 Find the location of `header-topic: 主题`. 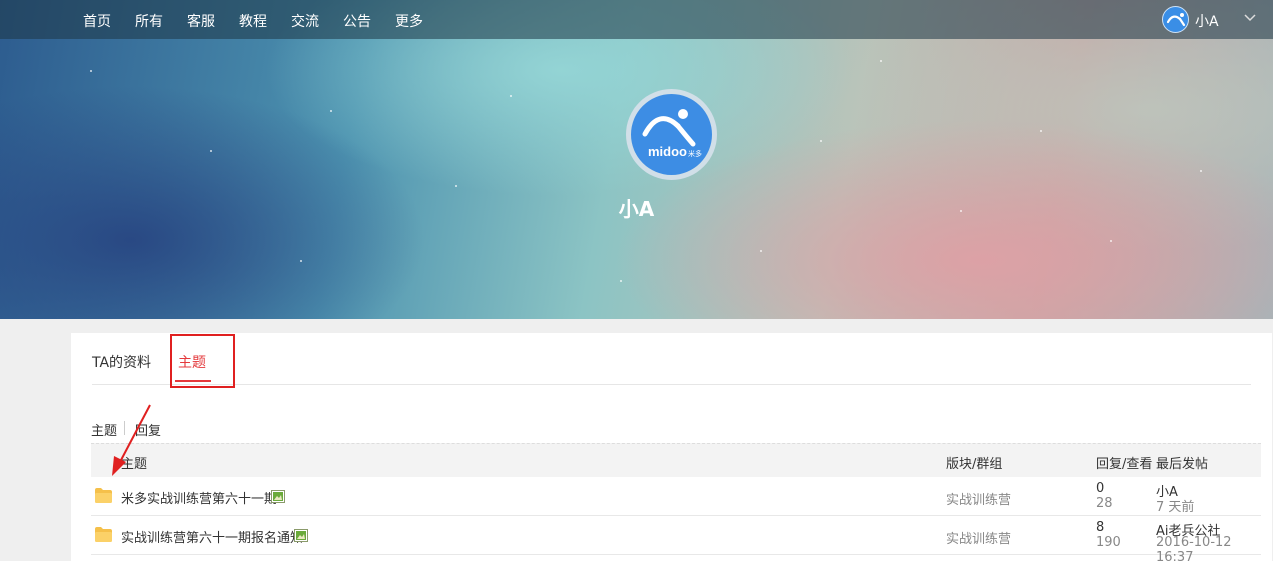

header-topic: 主题 is located at coordinates (134, 464).